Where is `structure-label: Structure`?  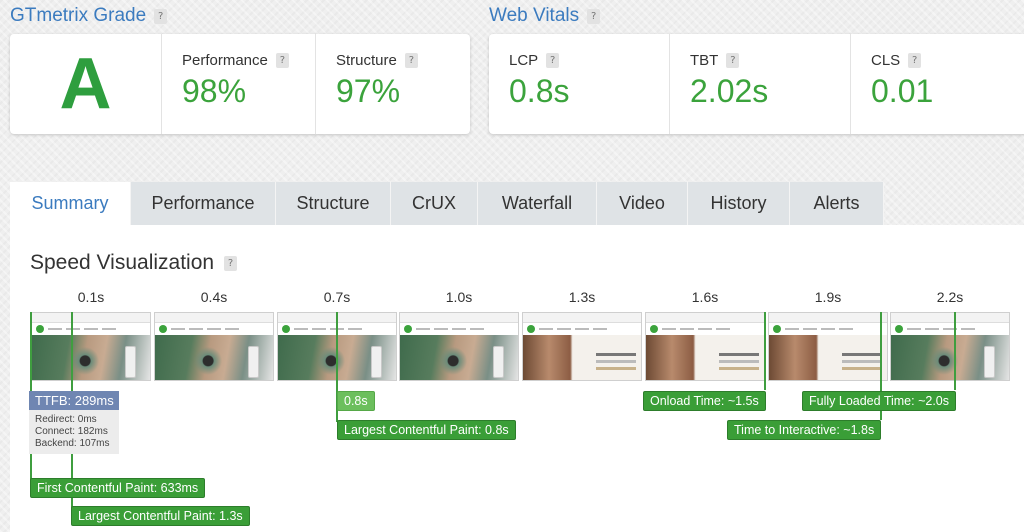 structure-label: Structure is located at coordinates (366, 60).